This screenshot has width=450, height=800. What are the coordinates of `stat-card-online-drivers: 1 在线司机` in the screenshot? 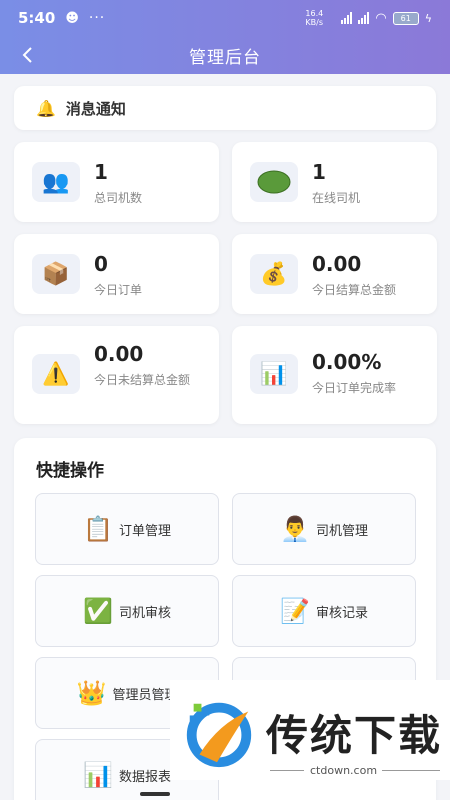 It's located at (334, 182).